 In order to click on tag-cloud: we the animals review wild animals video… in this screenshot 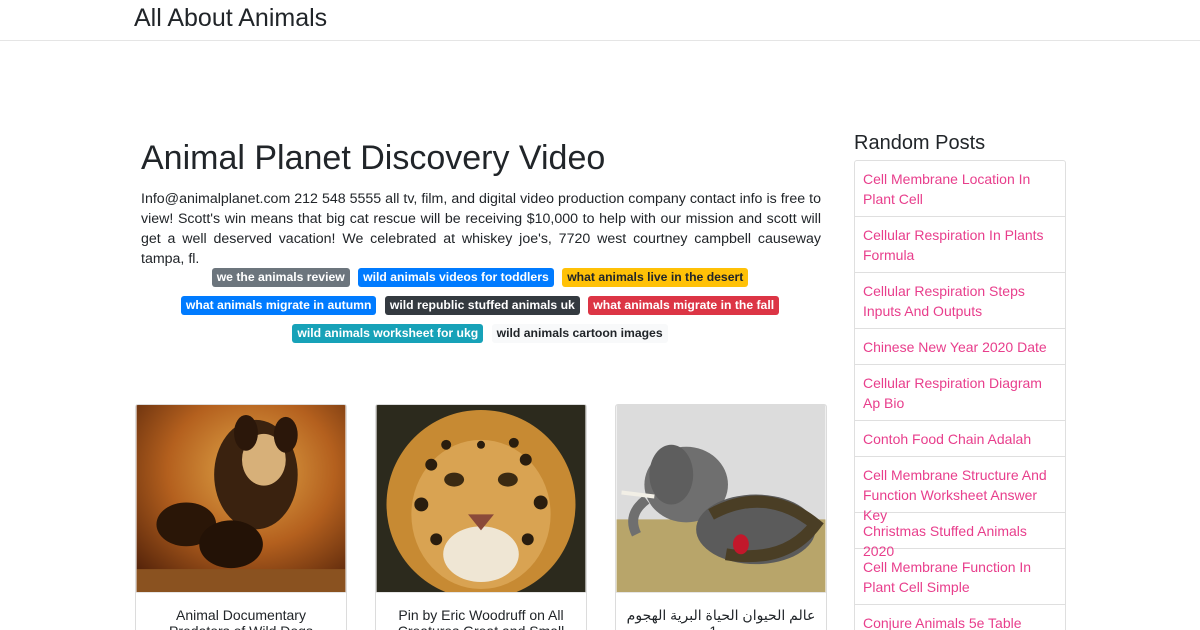, I will do `click(480, 306)`.